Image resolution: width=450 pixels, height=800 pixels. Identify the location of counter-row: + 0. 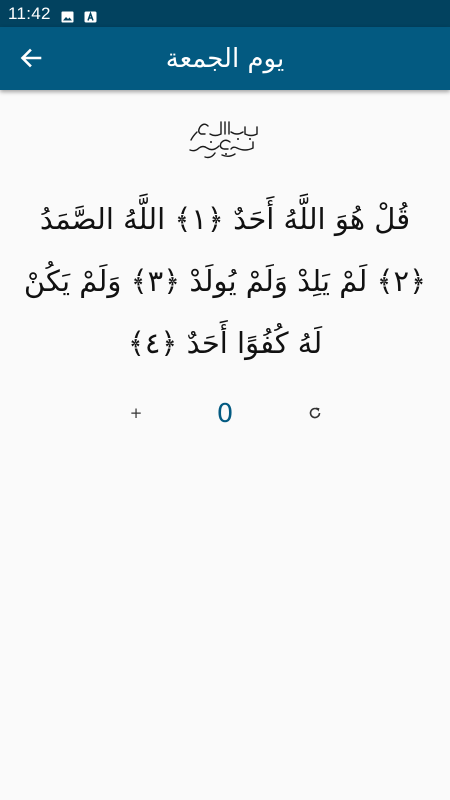
(225, 415).